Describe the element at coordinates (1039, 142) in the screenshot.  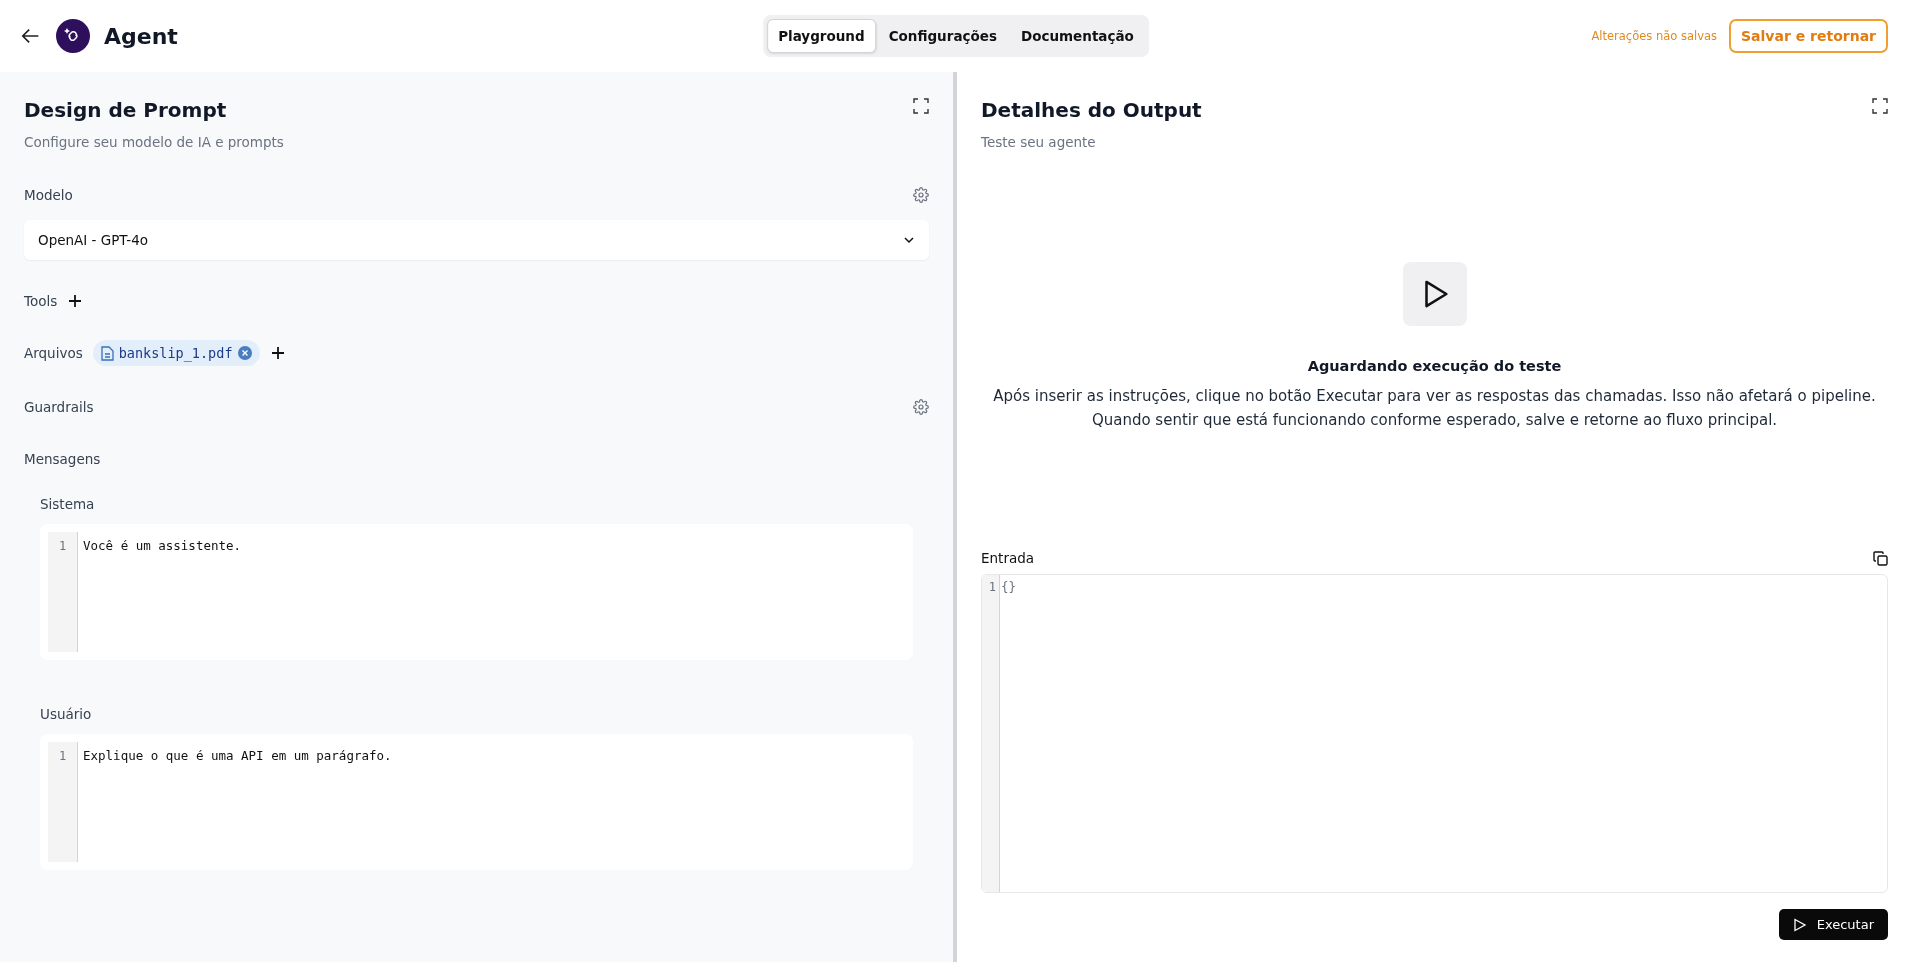
I see `panel-subtitle: Teste seu agente` at that location.